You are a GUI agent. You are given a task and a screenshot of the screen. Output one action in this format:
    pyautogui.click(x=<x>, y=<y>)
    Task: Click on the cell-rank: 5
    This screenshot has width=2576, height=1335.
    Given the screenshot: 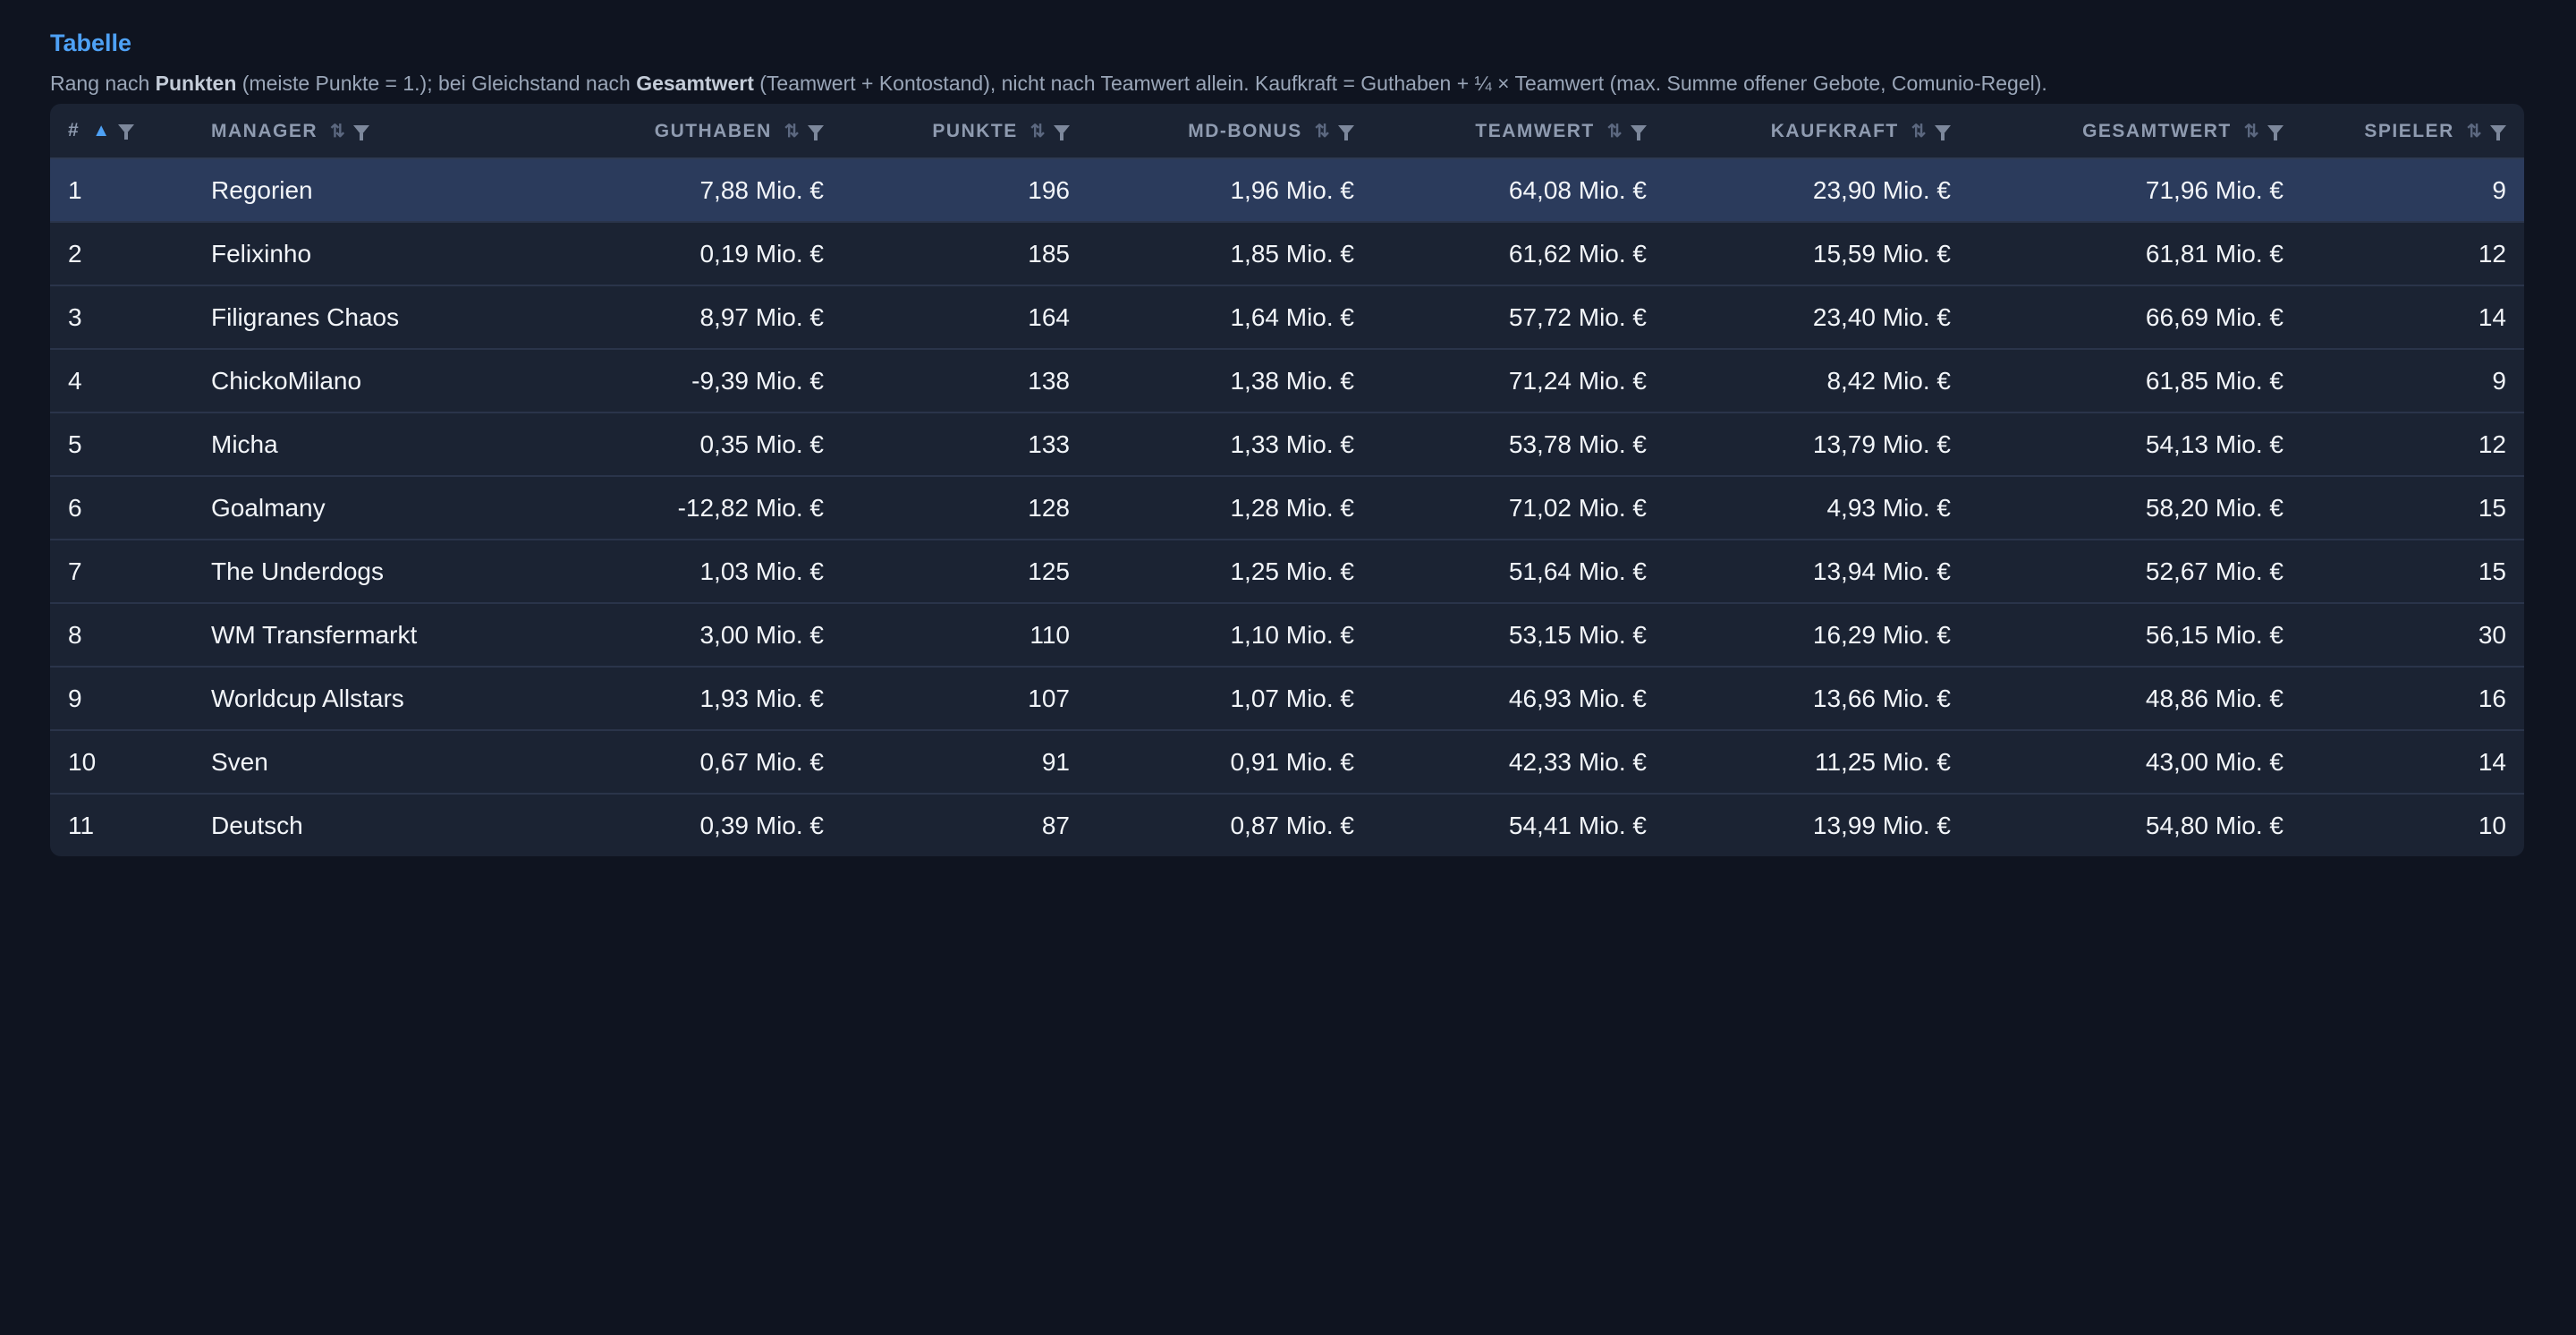 What is the action you would take?
    pyautogui.click(x=121, y=444)
    